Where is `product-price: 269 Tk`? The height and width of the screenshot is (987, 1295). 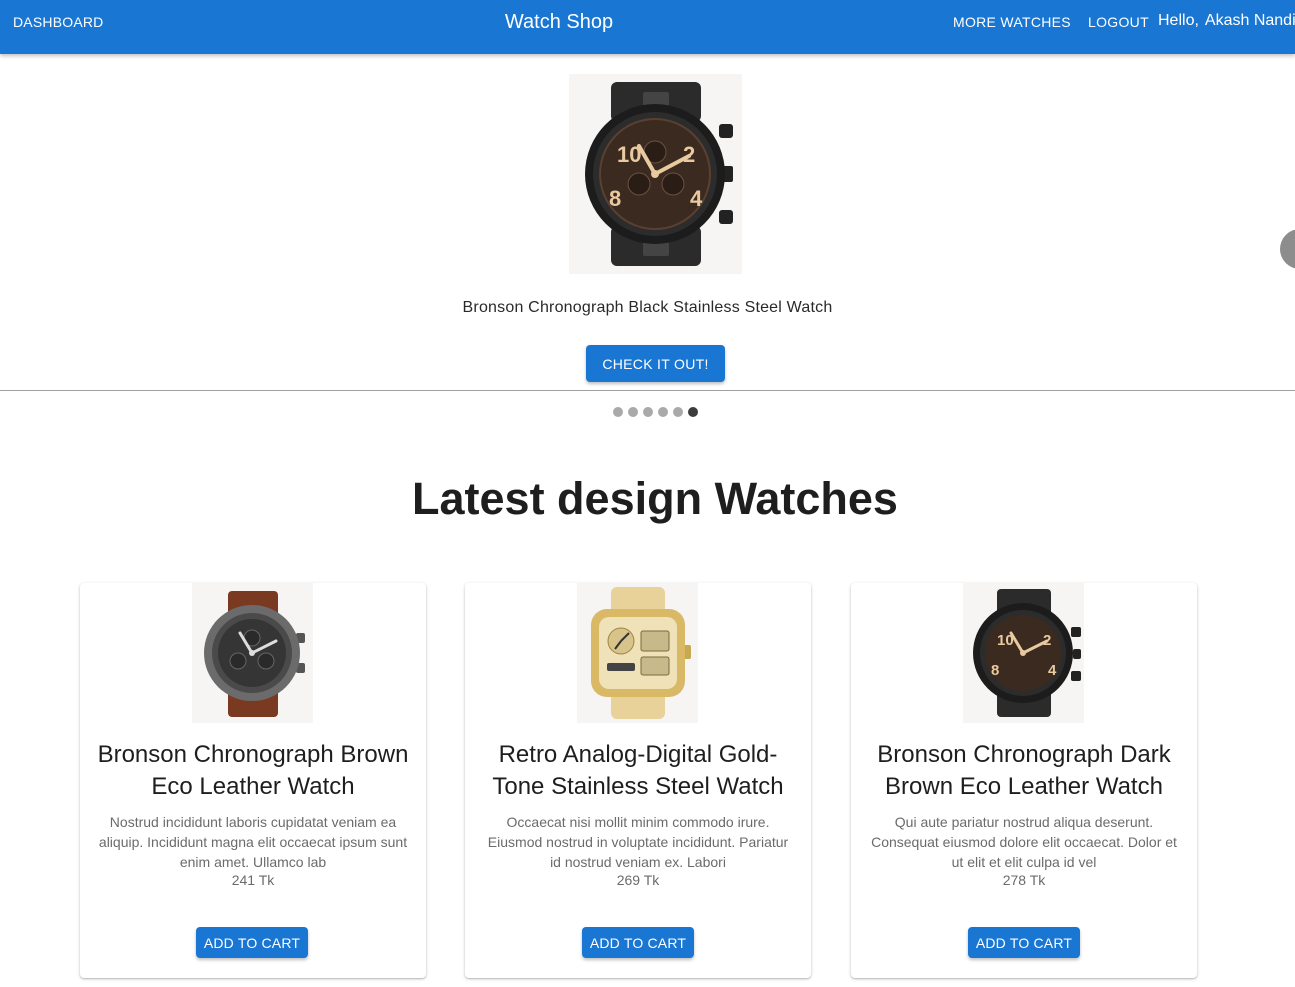
product-price: 269 Tk is located at coordinates (638, 880).